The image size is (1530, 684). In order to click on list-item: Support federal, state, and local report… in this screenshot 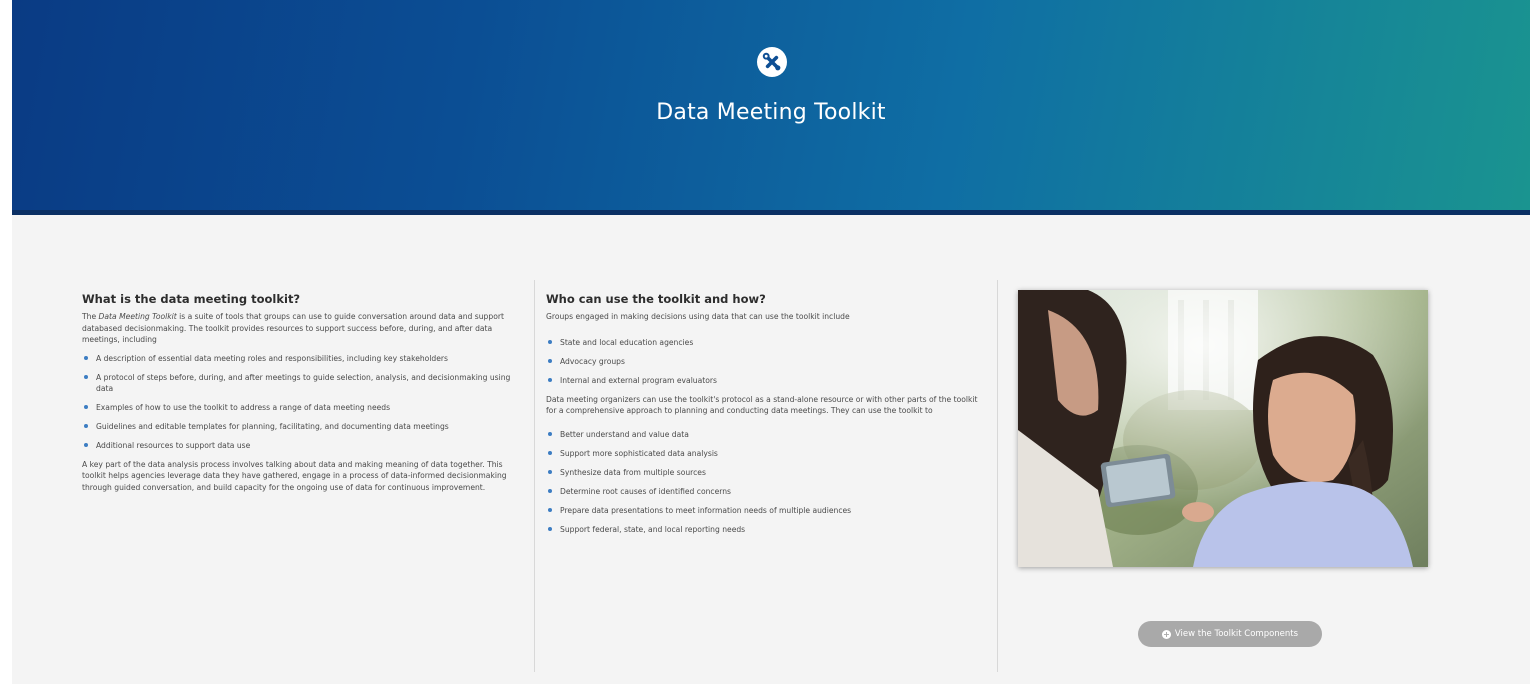, I will do `click(766, 529)`.